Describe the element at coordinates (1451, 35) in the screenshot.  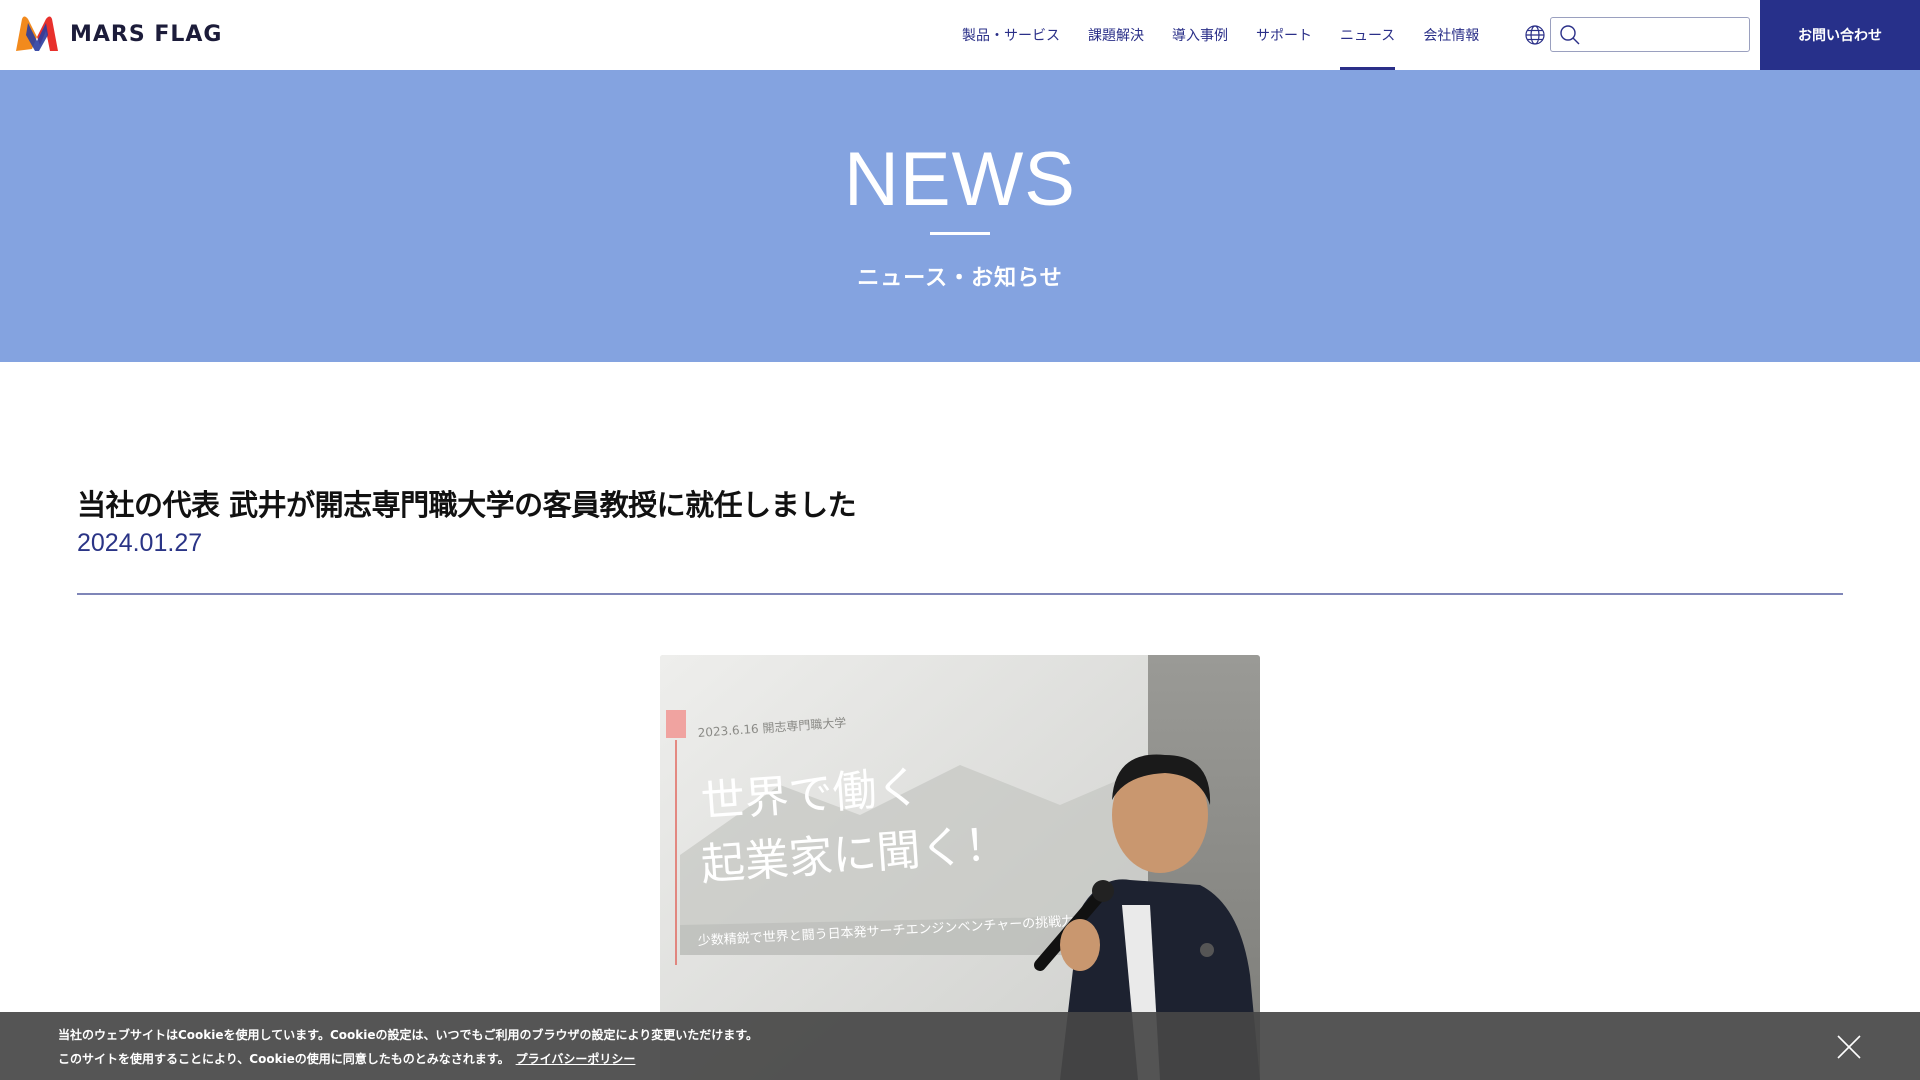
I see `nav-item-company: 会社情報` at that location.